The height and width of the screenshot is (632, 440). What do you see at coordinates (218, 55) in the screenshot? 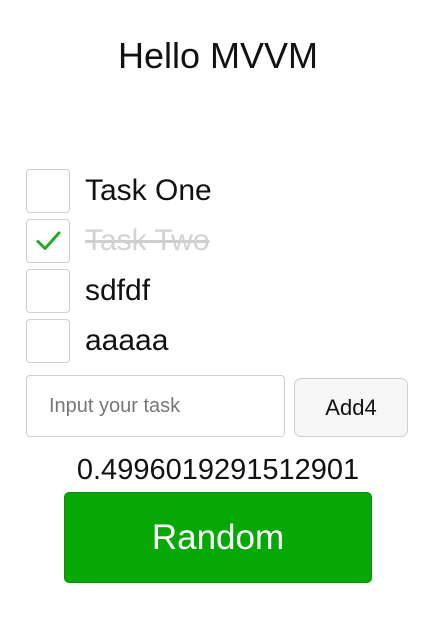
I see `page-title: Hello MVVM` at bounding box center [218, 55].